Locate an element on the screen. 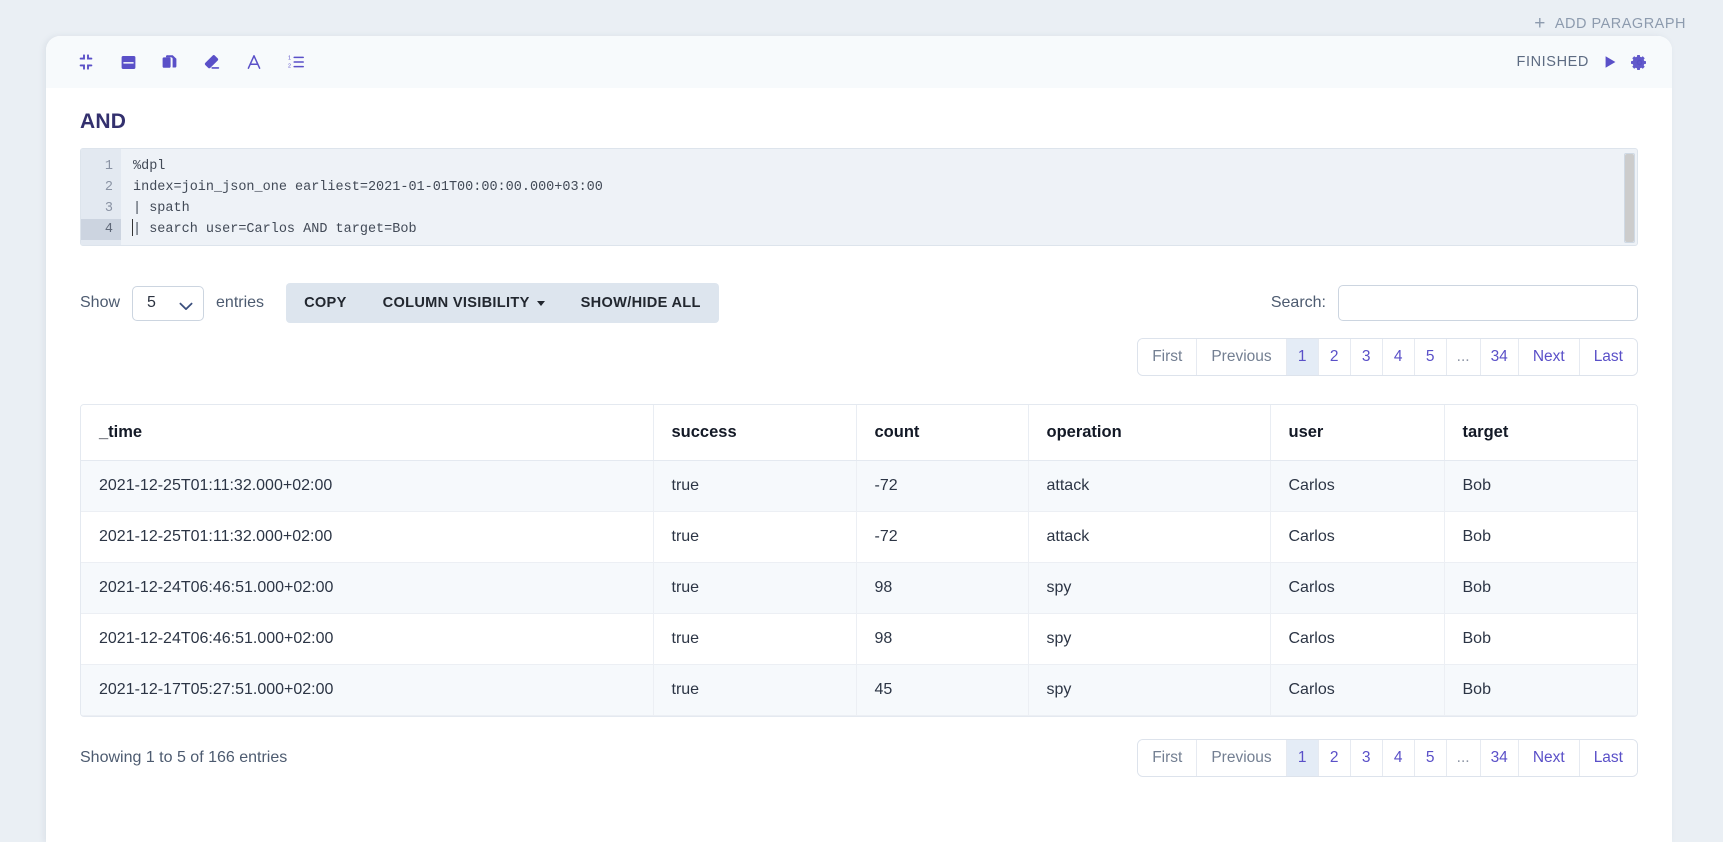  code-line: | search user=Carlos AND target=Bob is located at coordinates (275, 229).